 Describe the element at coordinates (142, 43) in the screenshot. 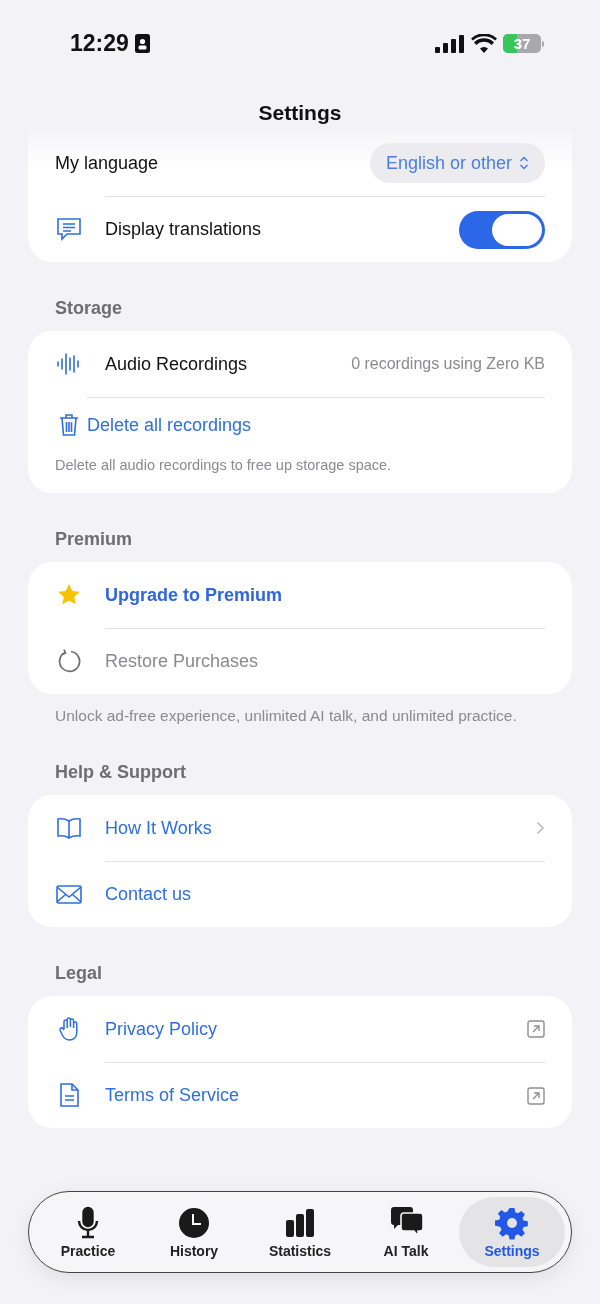

I see `id-badge-icon` at that location.